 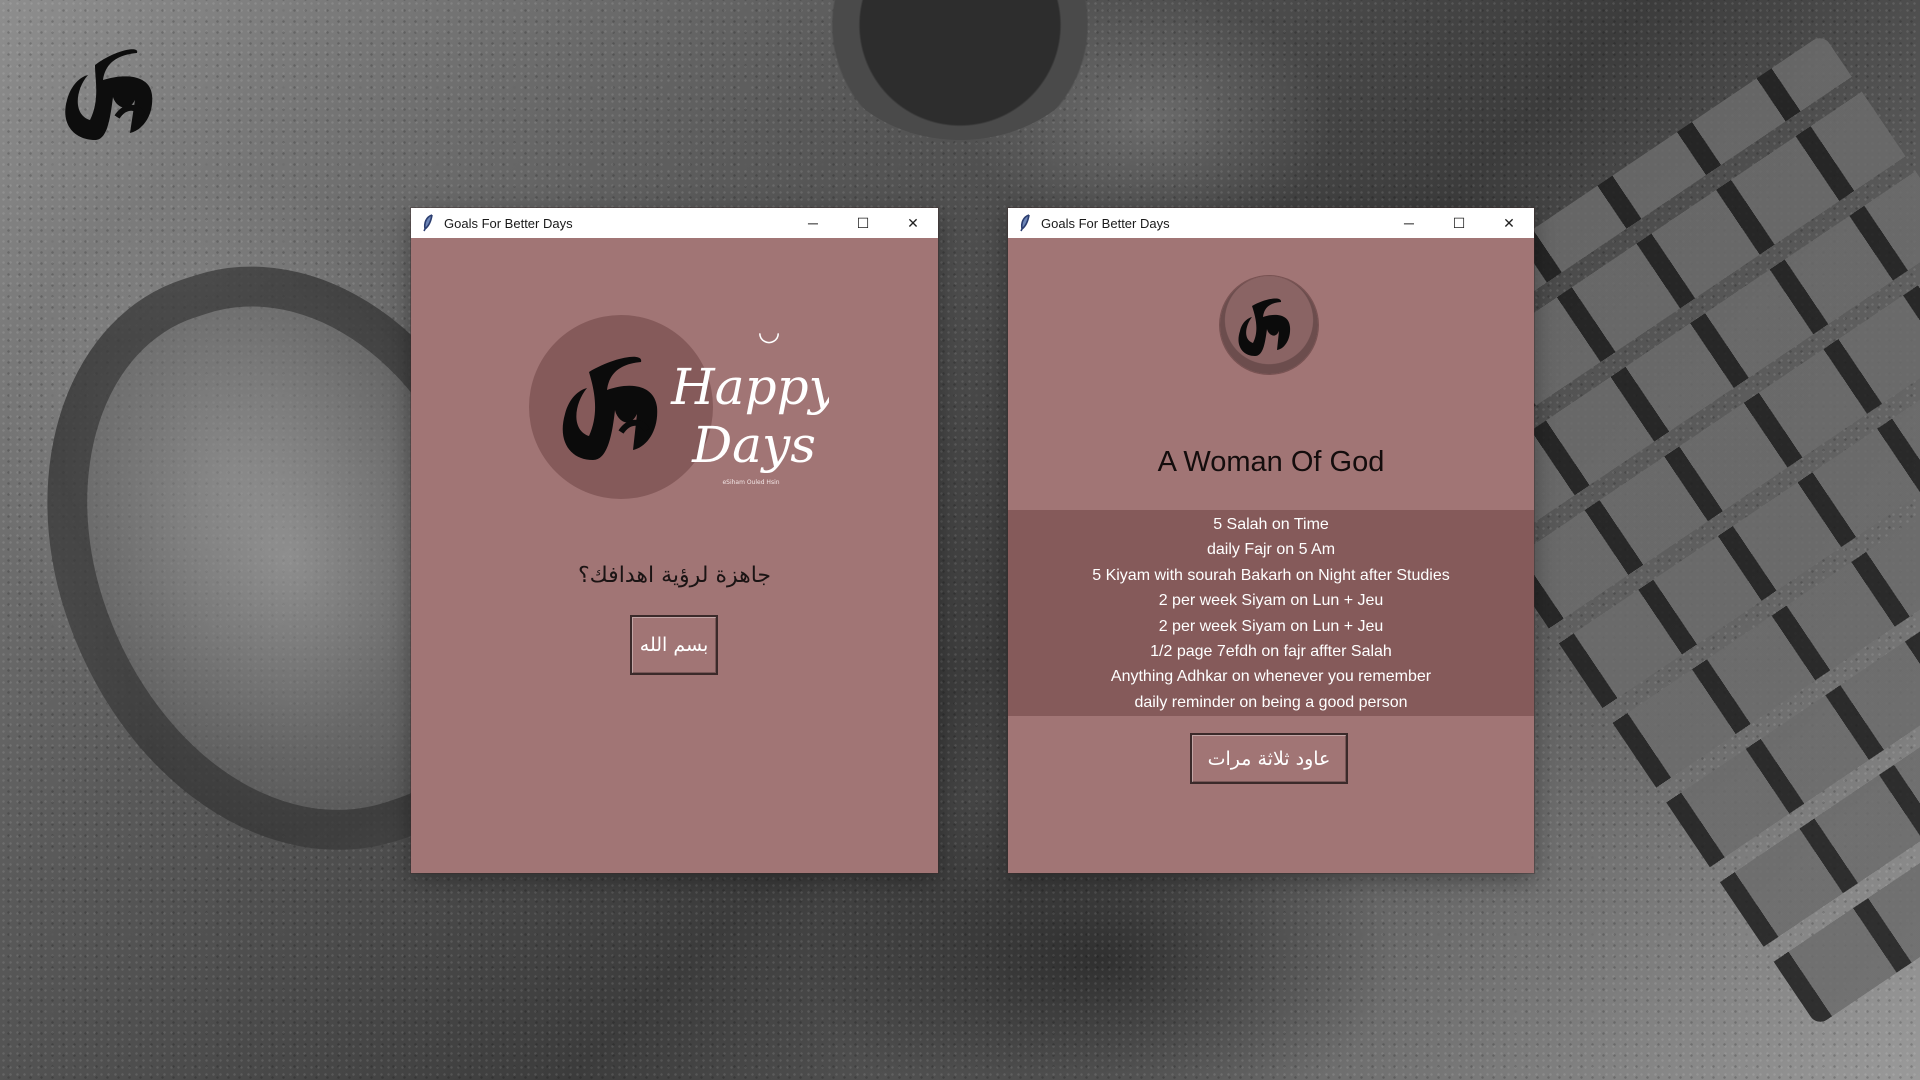 I want to click on goal-item: 5 Salah on Time, so click(x=1271, y=524).